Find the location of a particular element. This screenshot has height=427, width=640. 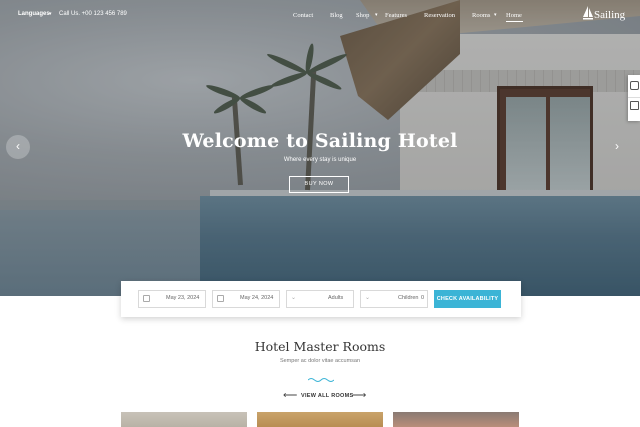

checkin-date-value: May 23, 2024 is located at coordinates (183, 298).